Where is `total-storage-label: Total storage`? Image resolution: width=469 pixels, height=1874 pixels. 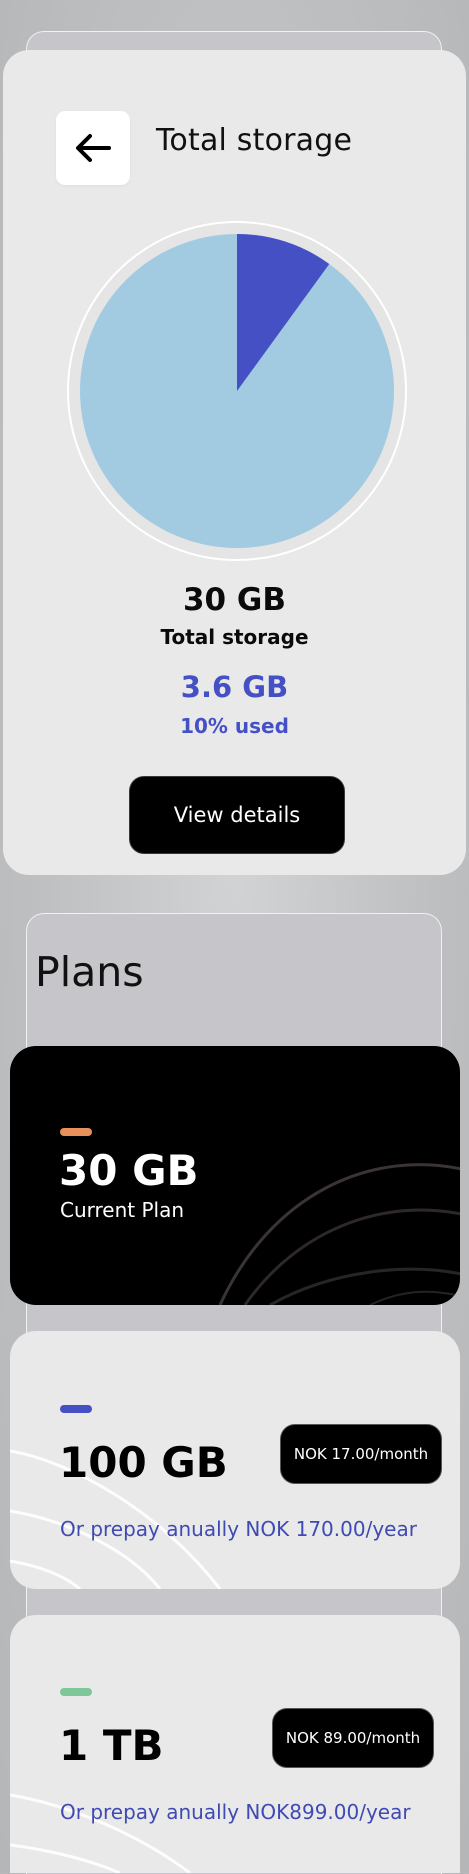 total-storage-label: Total storage is located at coordinates (234, 637).